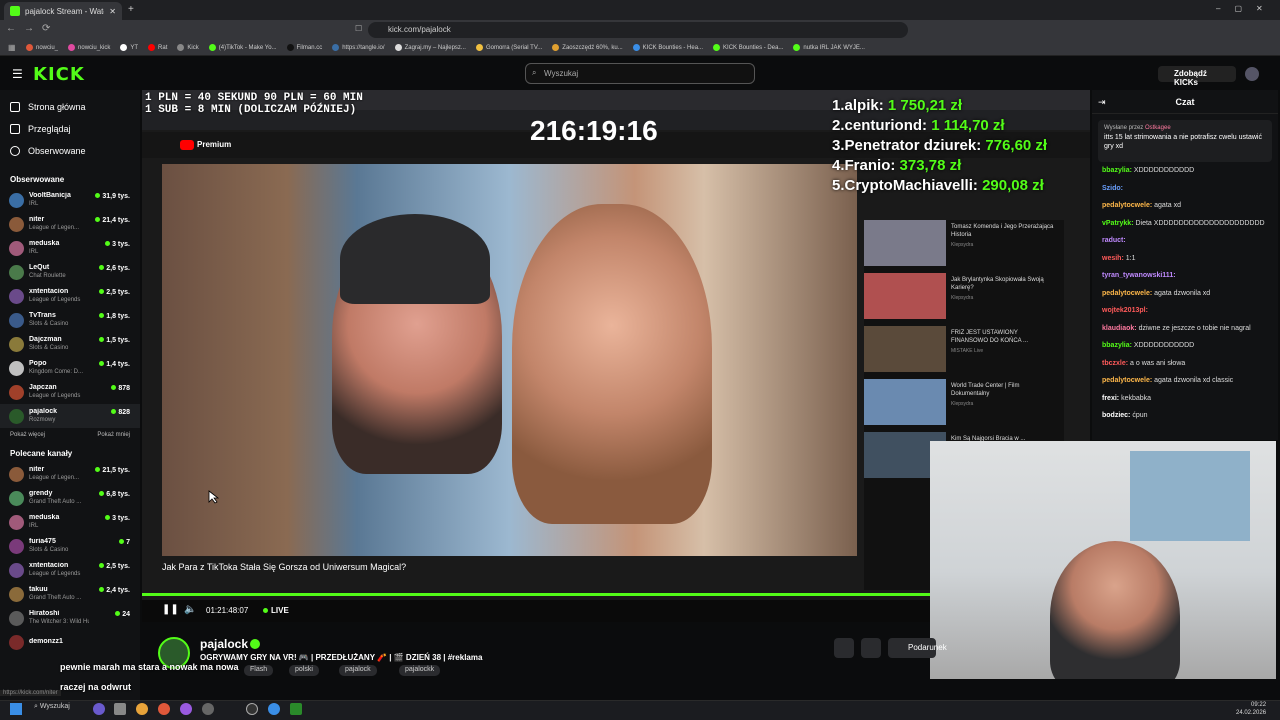 The image size is (1280, 720). I want to click on show-less-link: Pokaż mniej, so click(113, 435).